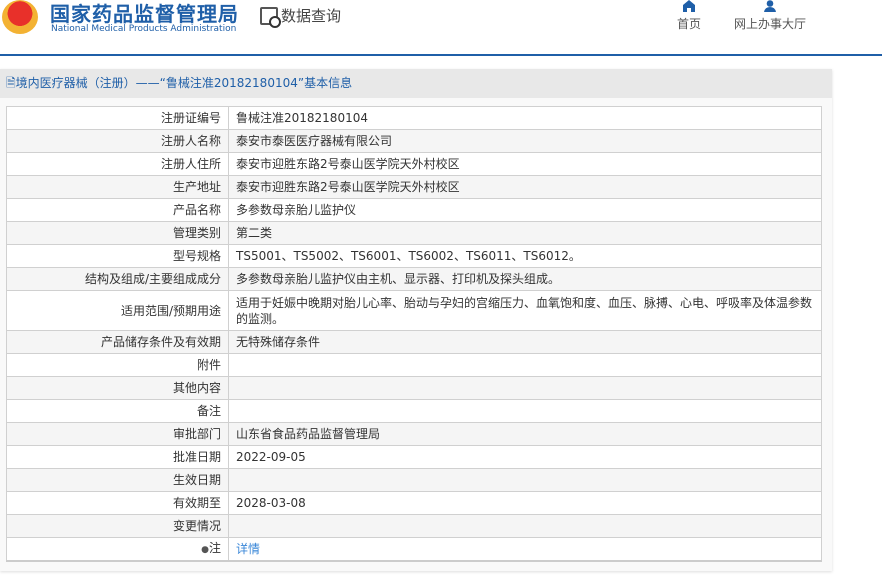  What do you see at coordinates (196, 388) in the screenshot?
I see `row-label-text: 其他内容` at bounding box center [196, 388].